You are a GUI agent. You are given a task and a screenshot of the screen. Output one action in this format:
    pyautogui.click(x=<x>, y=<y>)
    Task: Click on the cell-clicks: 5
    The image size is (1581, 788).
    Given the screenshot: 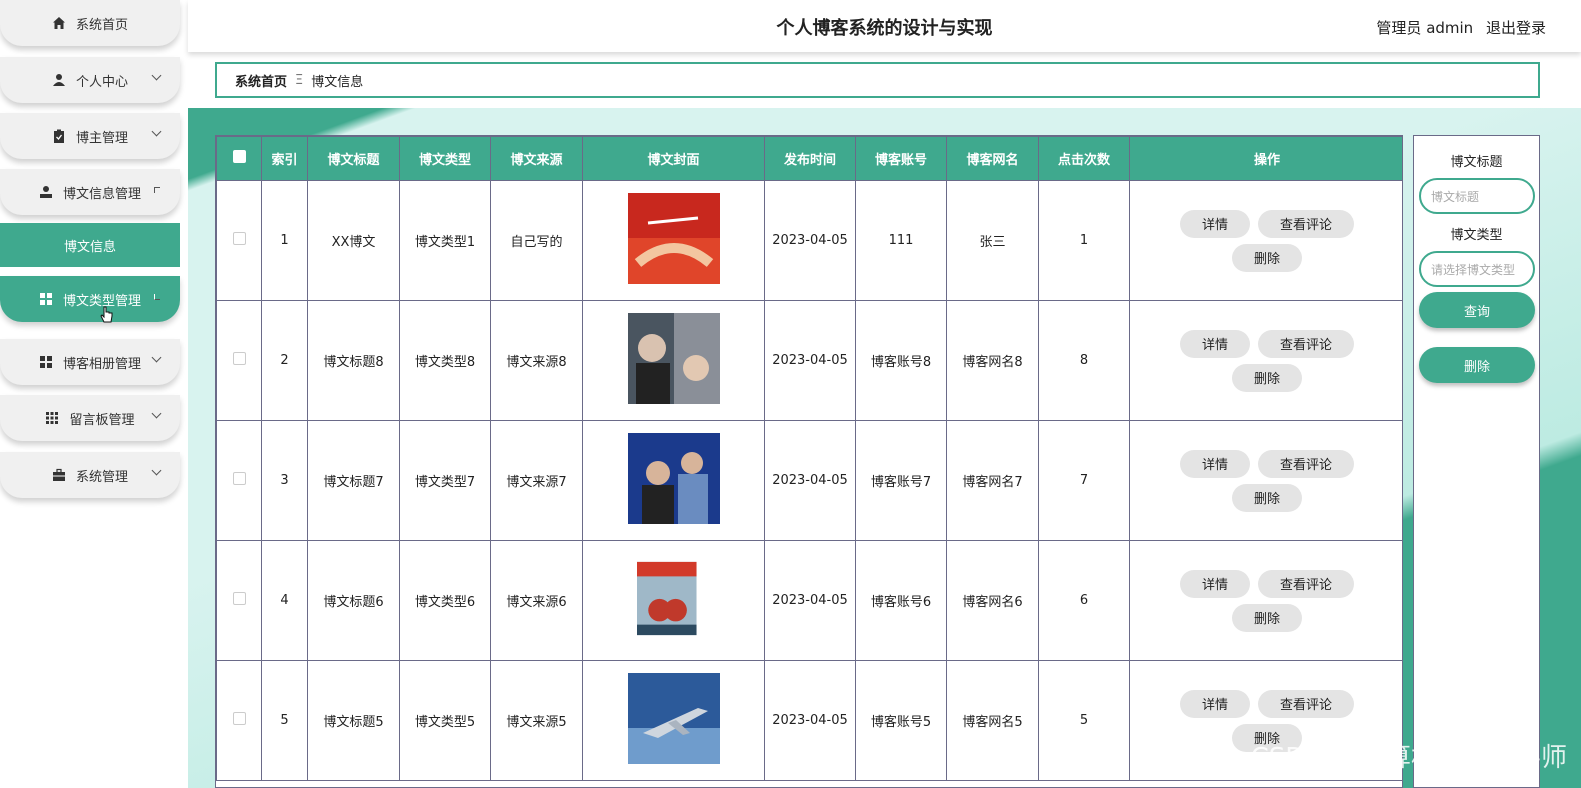 What is the action you would take?
    pyautogui.click(x=1084, y=720)
    